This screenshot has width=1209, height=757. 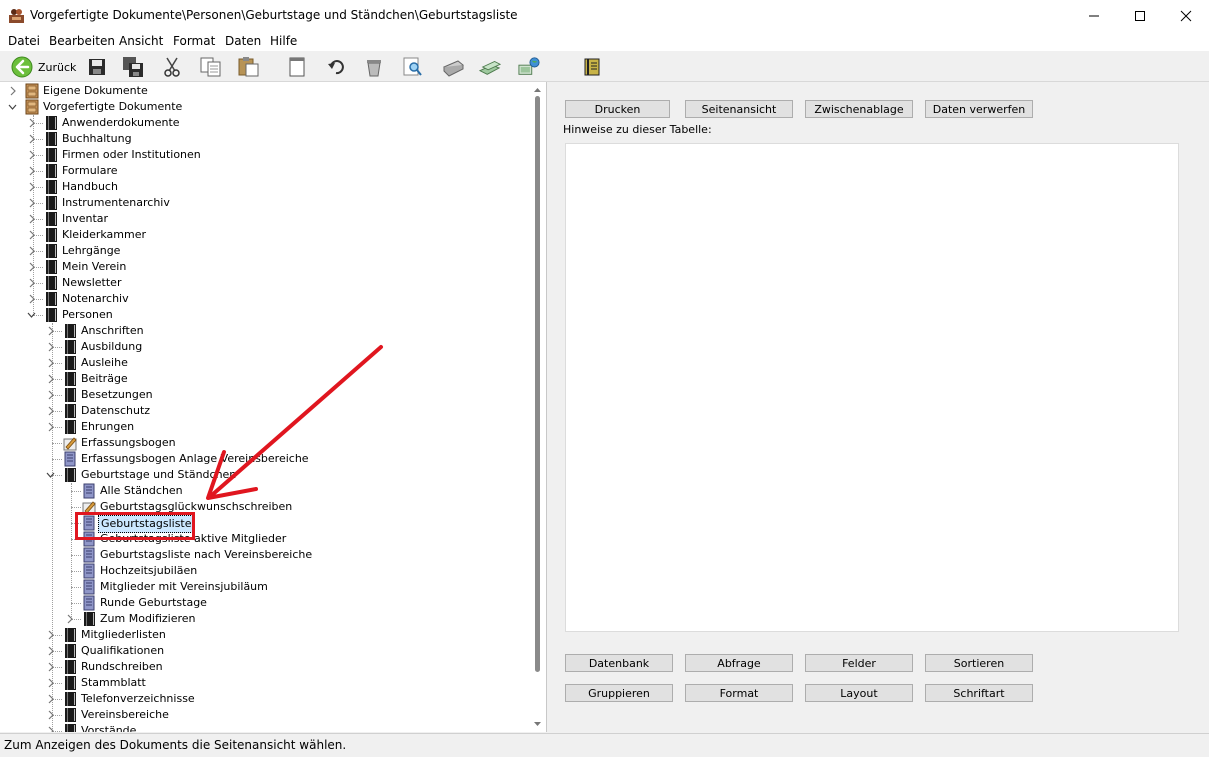 I want to click on delete-button, so click(x=374, y=67).